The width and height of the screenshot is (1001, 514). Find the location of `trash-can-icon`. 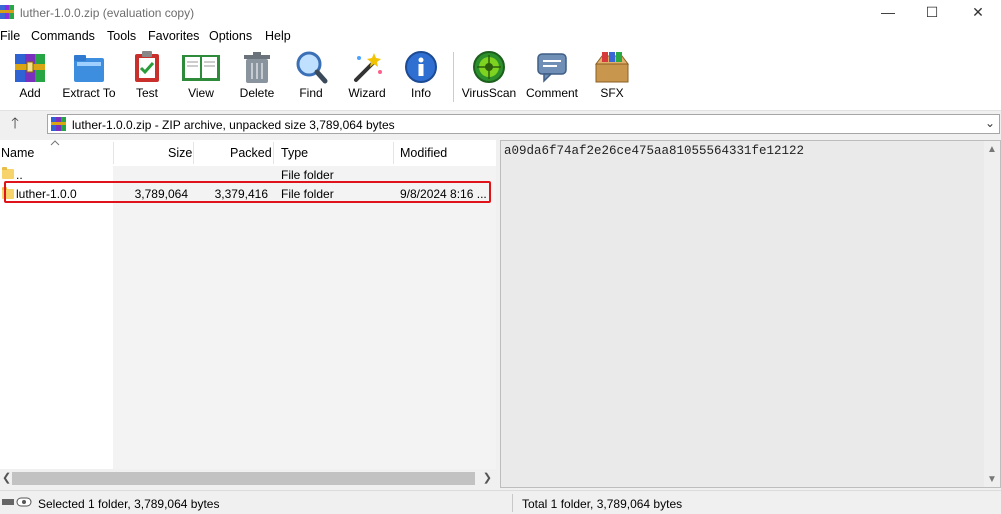

trash-can-icon is located at coordinates (257, 67).